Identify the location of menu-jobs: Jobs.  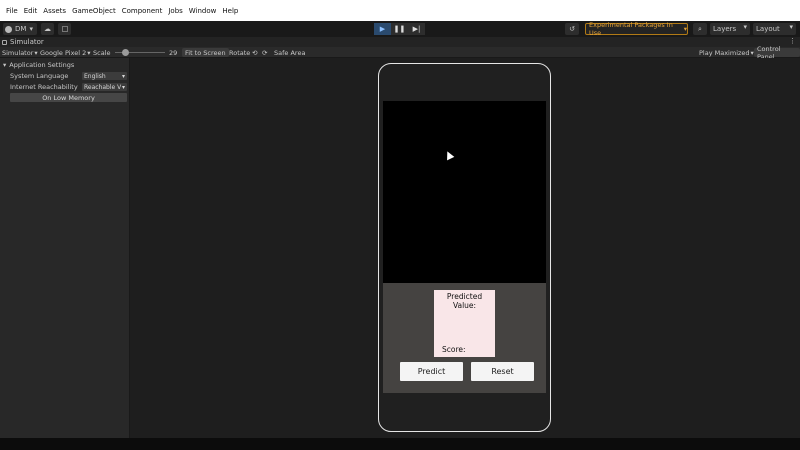
(175, 11).